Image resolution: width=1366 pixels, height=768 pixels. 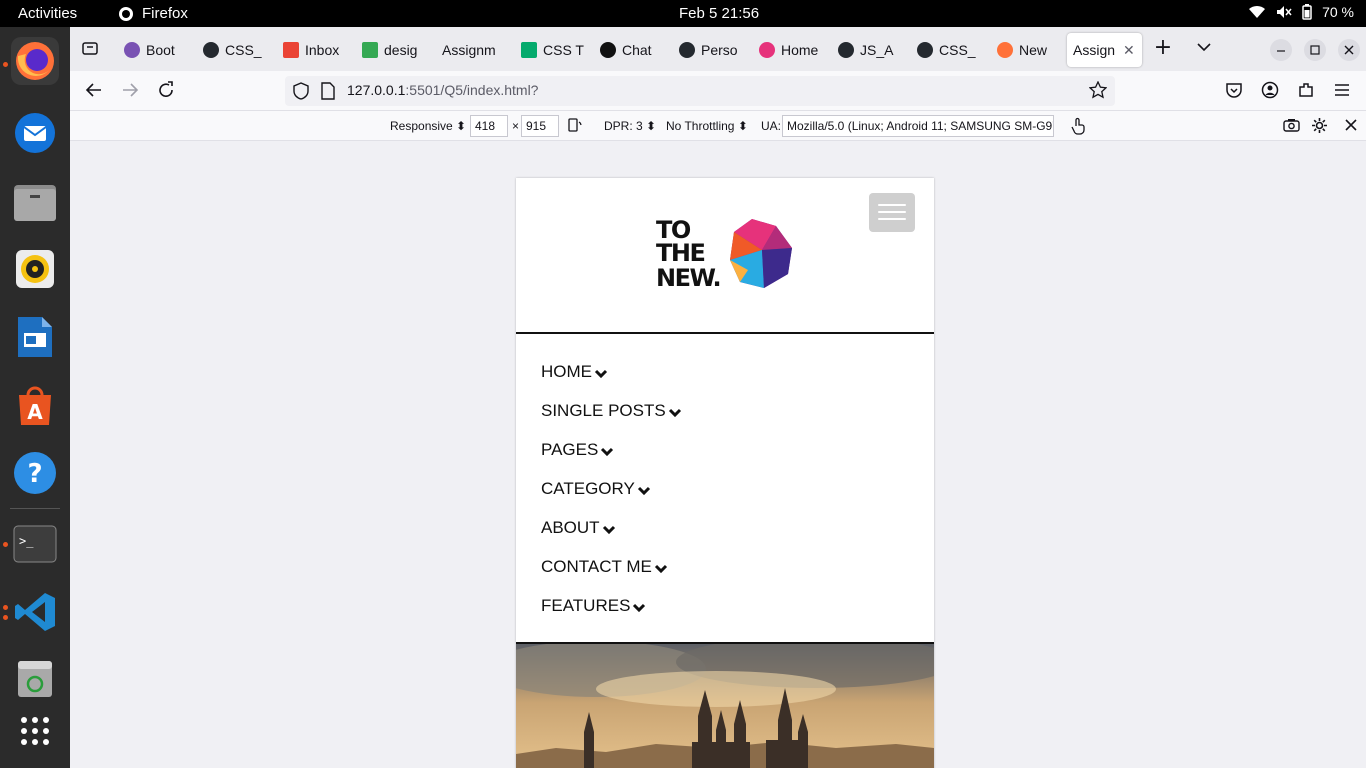 What do you see at coordinates (90, 49) in the screenshot?
I see `tab-overview-icon` at bounding box center [90, 49].